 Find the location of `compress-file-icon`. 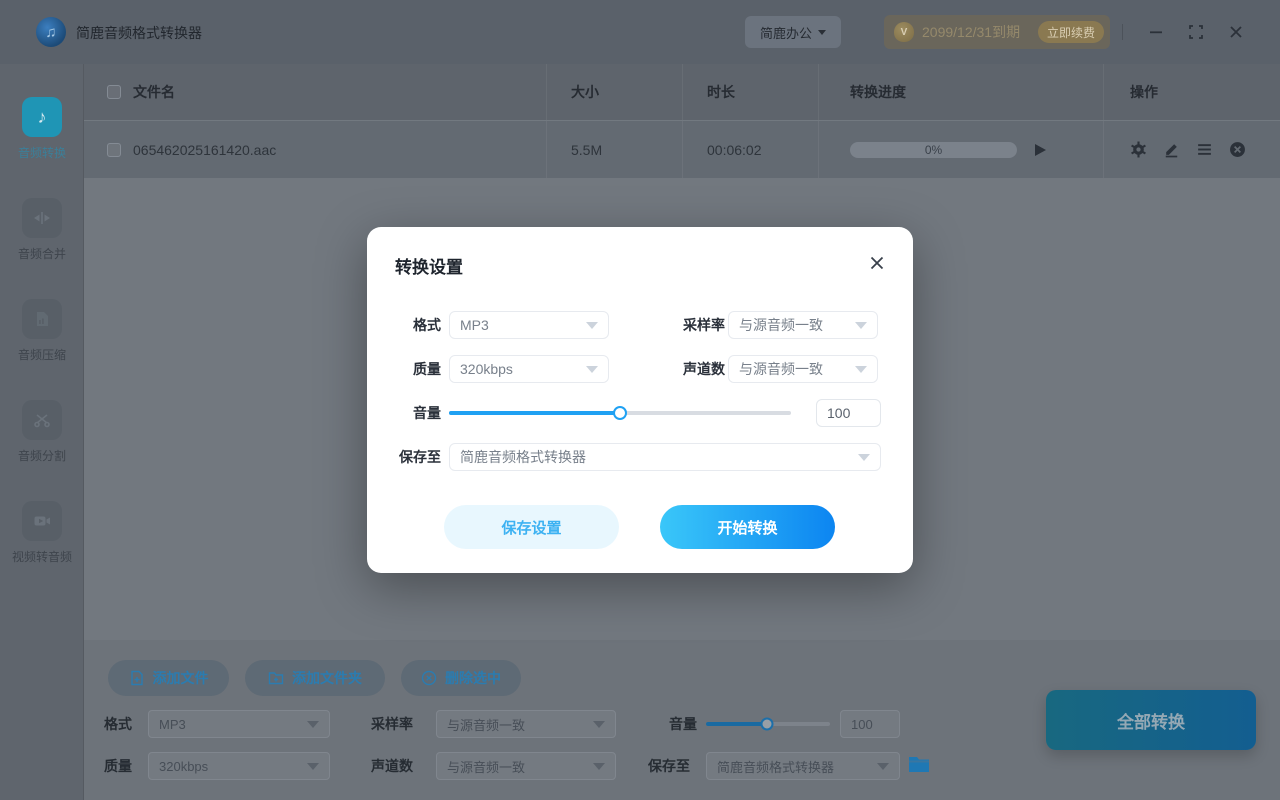

compress-file-icon is located at coordinates (42, 319).